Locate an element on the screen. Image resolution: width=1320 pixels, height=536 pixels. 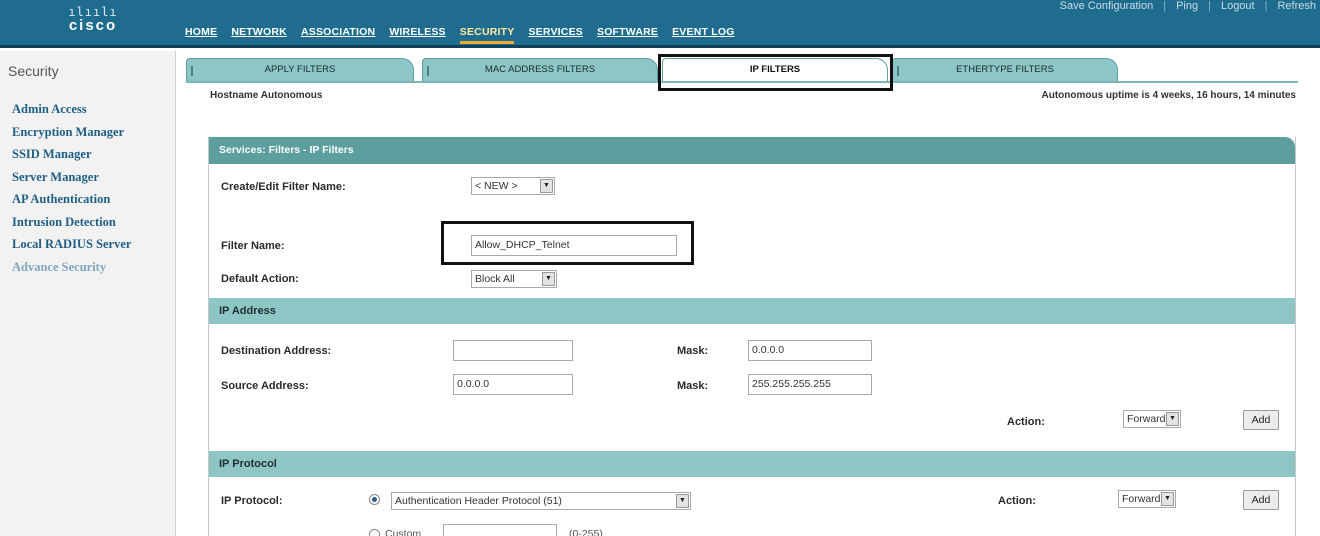
address-action-select: Forward ▼ is located at coordinates (1152, 419).